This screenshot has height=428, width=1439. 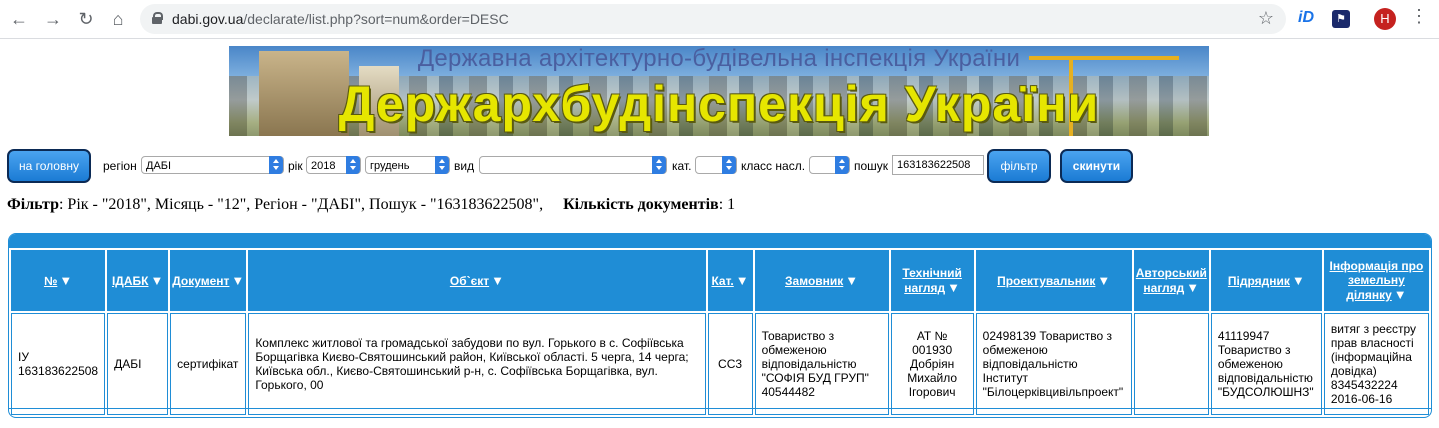 I want to click on cell-num: ІУ 163183622508, so click(x=58, y=364).